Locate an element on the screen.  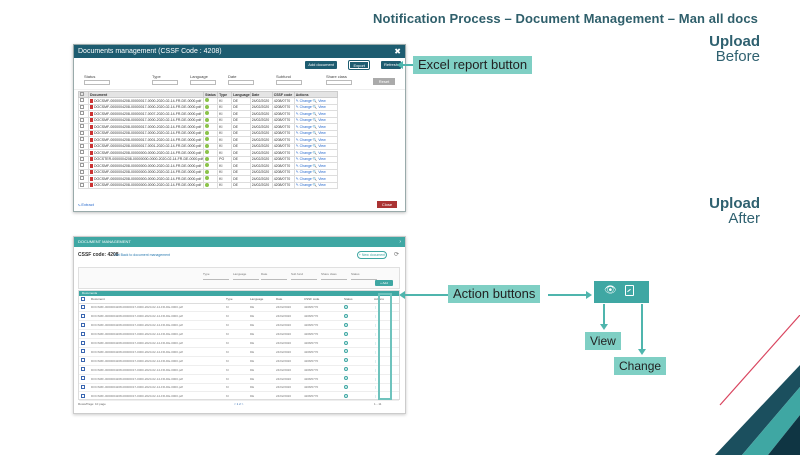
close-button: Close is located at coordinates (387, 204).